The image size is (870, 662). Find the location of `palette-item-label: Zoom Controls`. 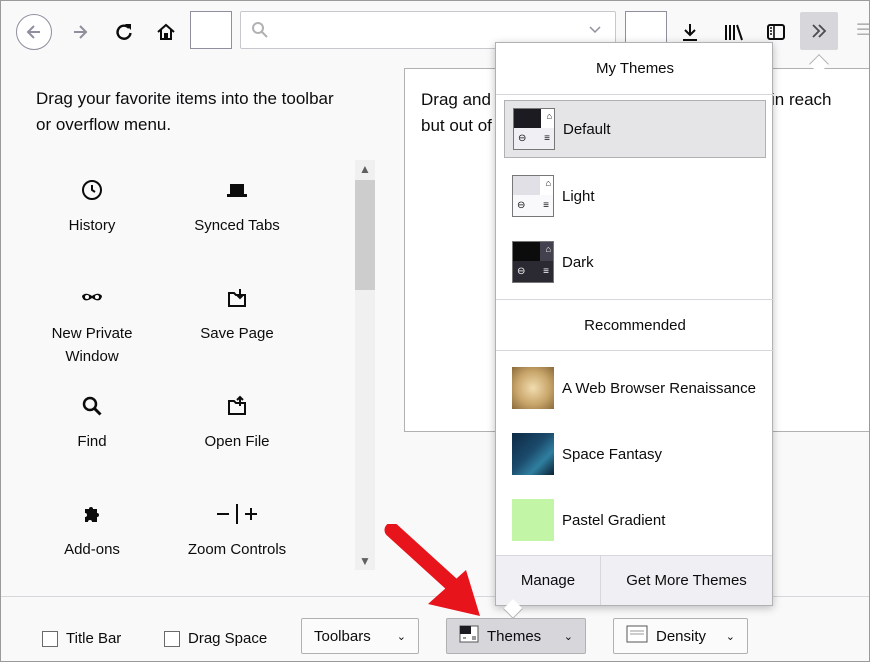

palette-item-label: Zoom Controls is located at coordinates (237, 549).